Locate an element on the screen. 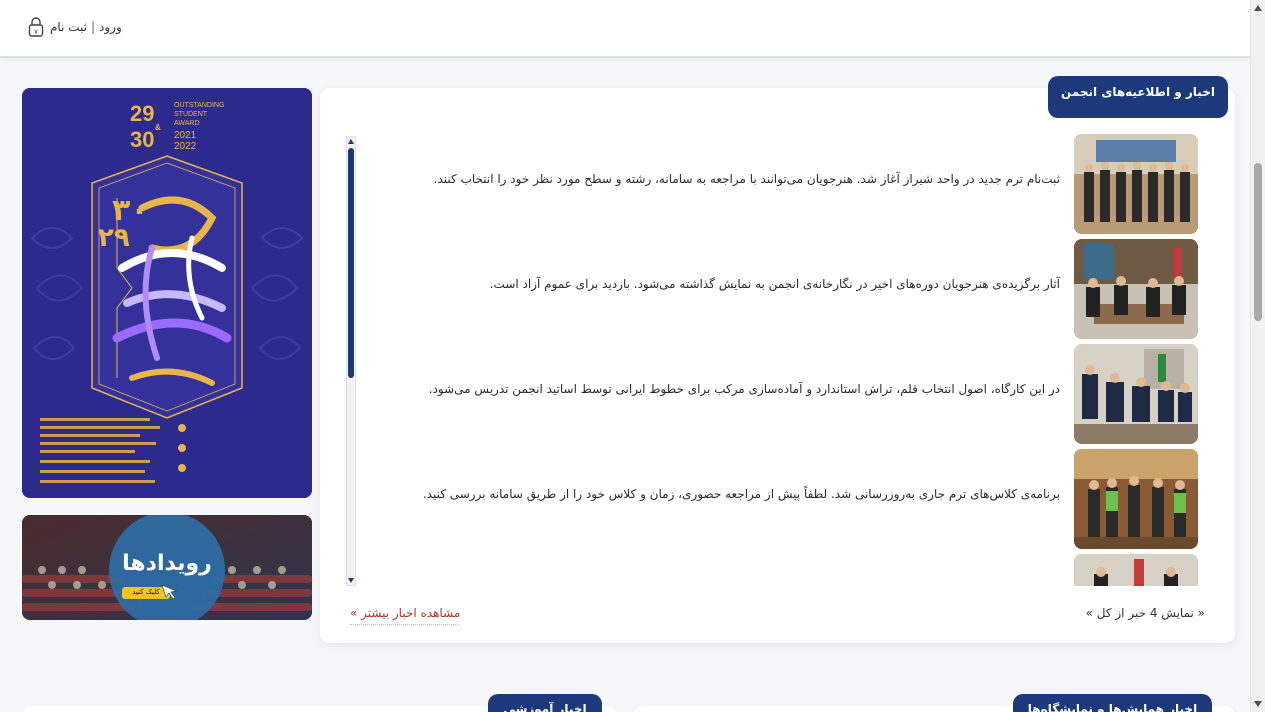  educational-news-title: اخبار آموزشی is located at coordinates (545, 707).